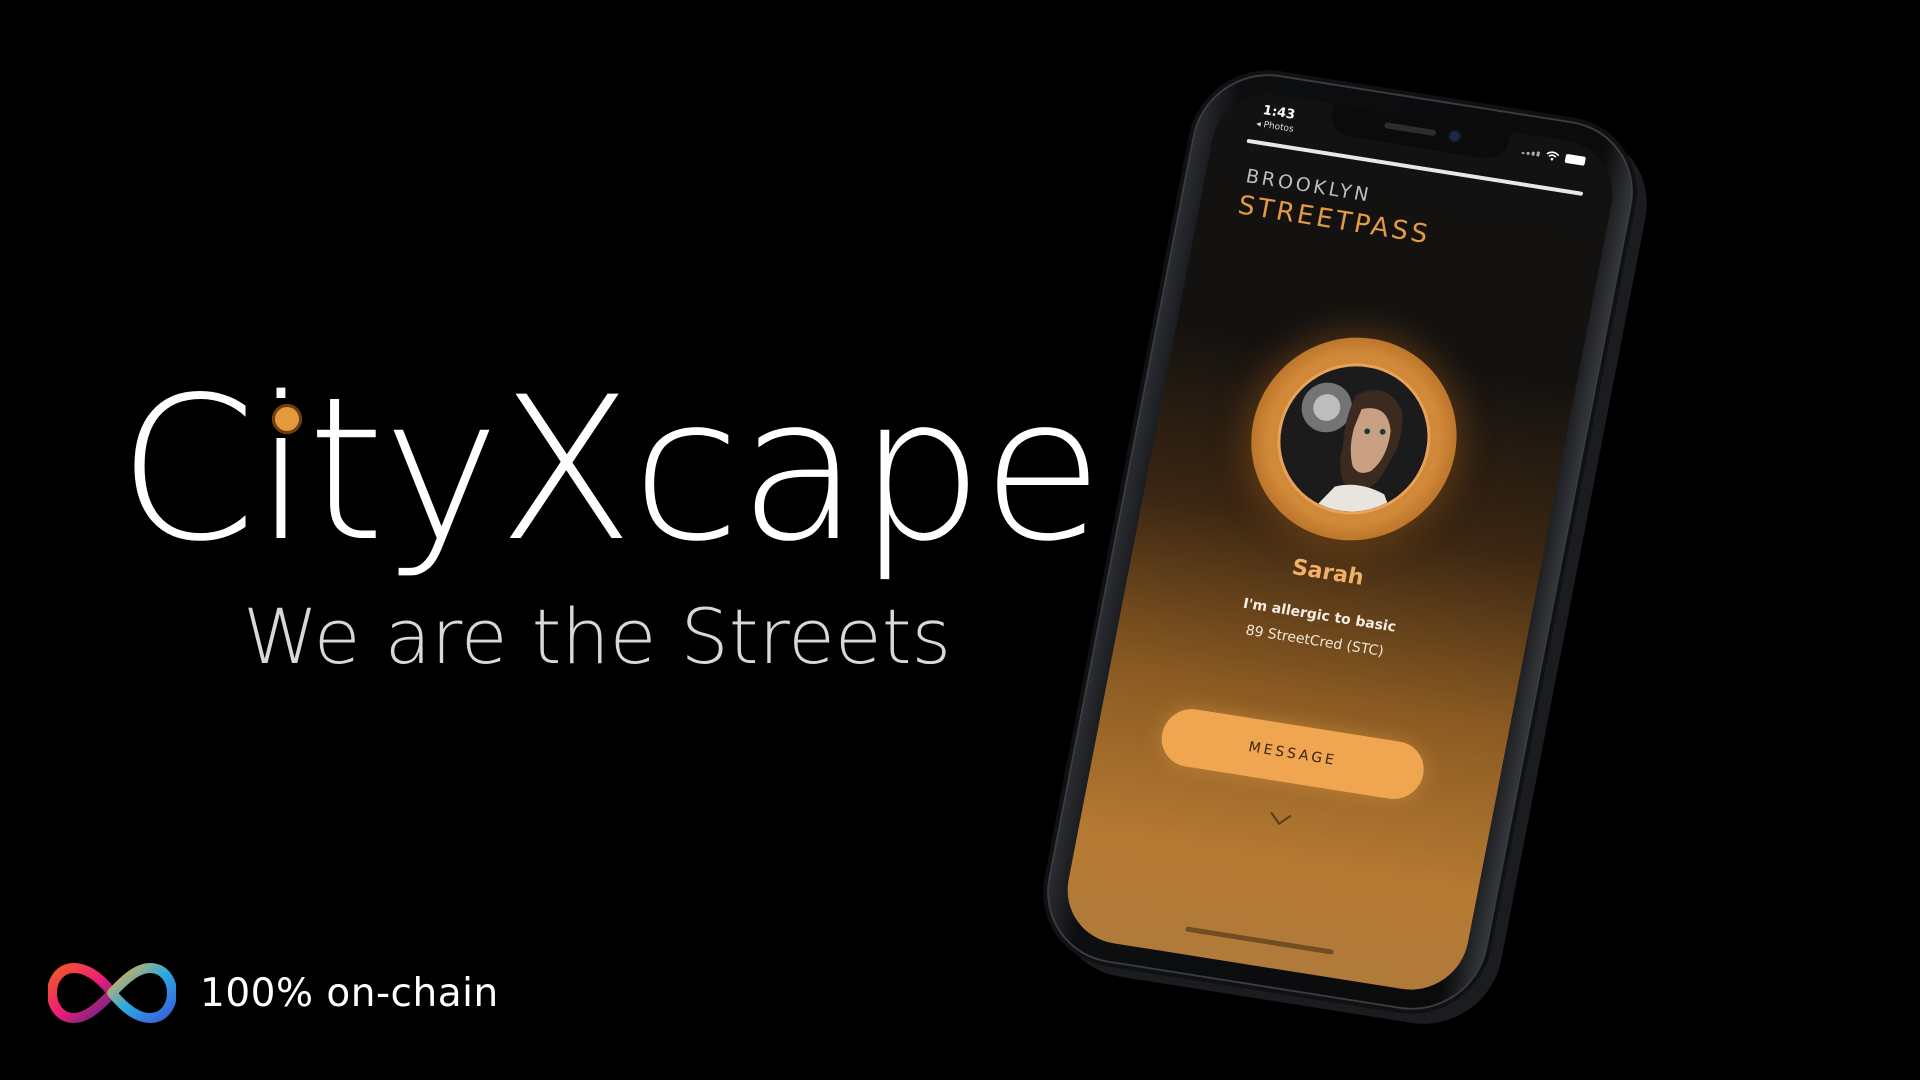  Describe the element at coordinates (610, 485) in the screenshot. I see `hero: CityXcape` at that location.